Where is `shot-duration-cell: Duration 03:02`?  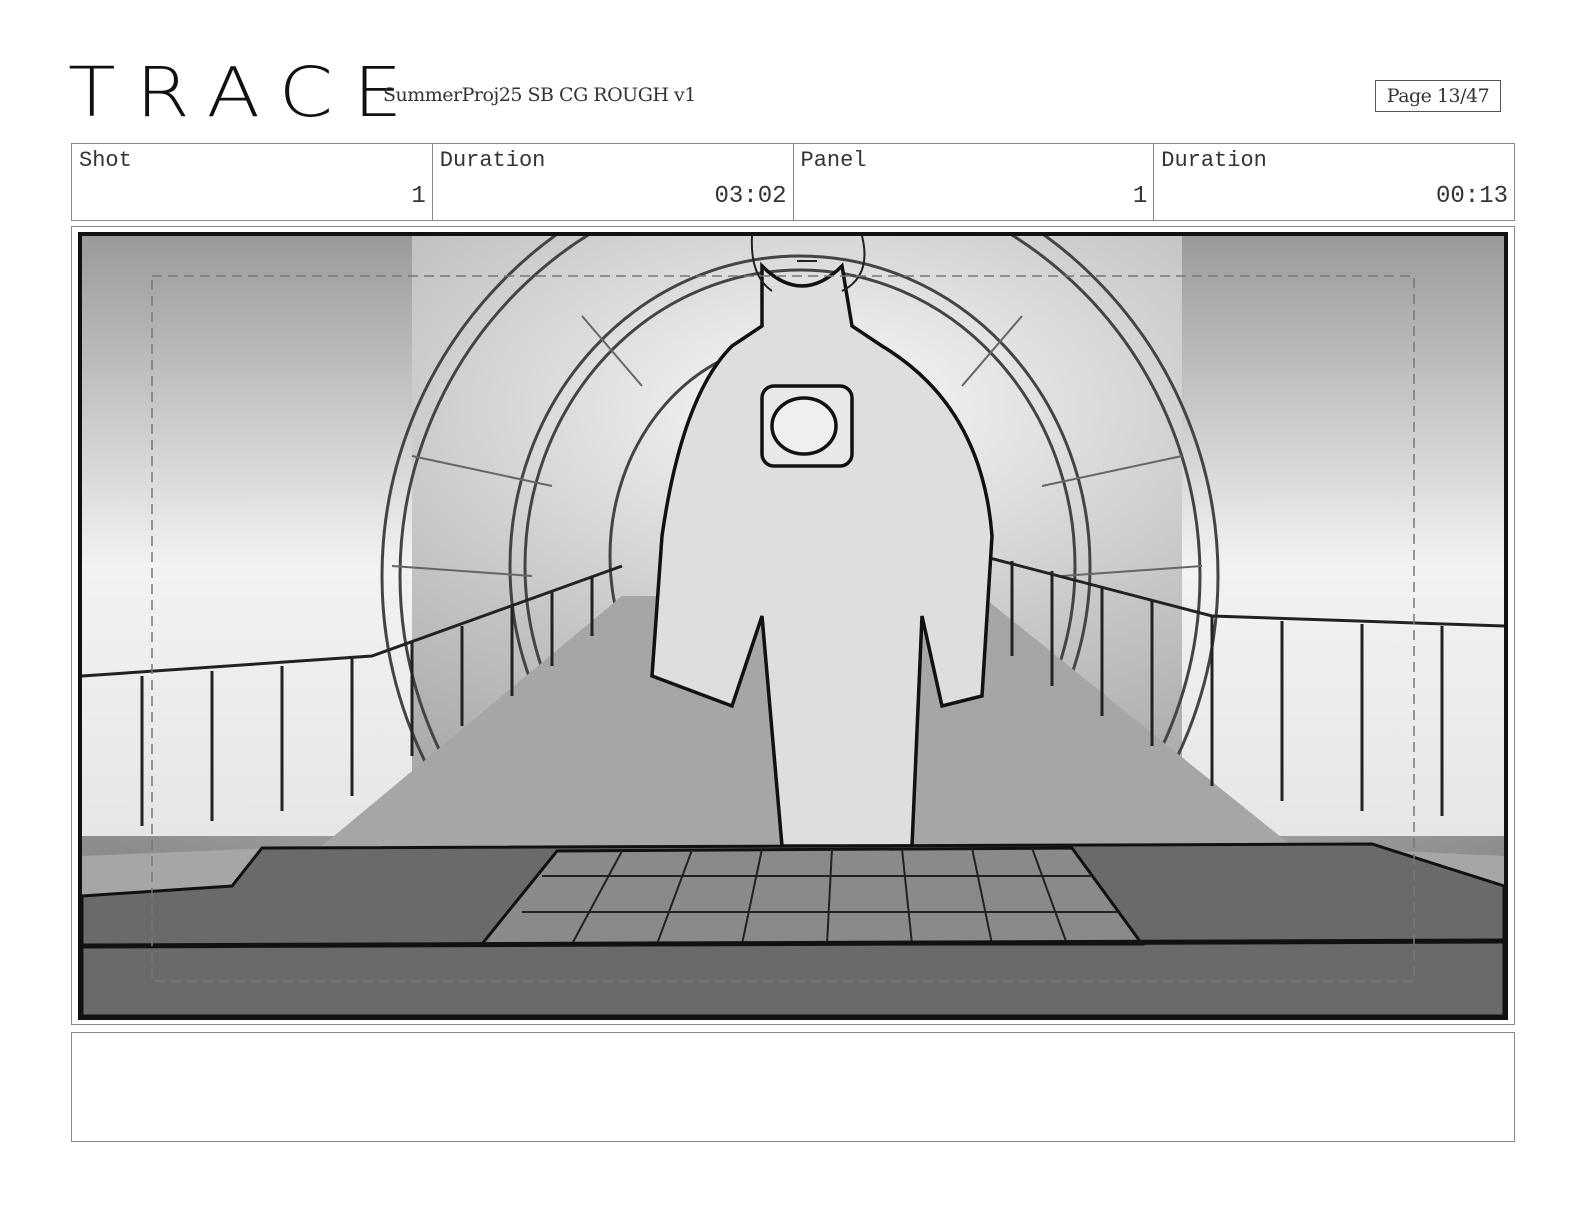
shot-duration-cell: Duration 03:02 is located at coordinates (613, 182).